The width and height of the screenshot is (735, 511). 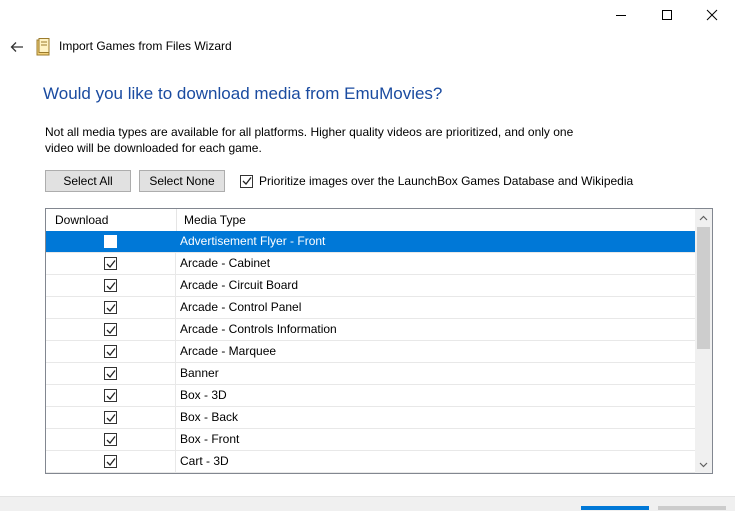 I want to click on table-row: Arcade - Marquee, so click(x=371, y=352).